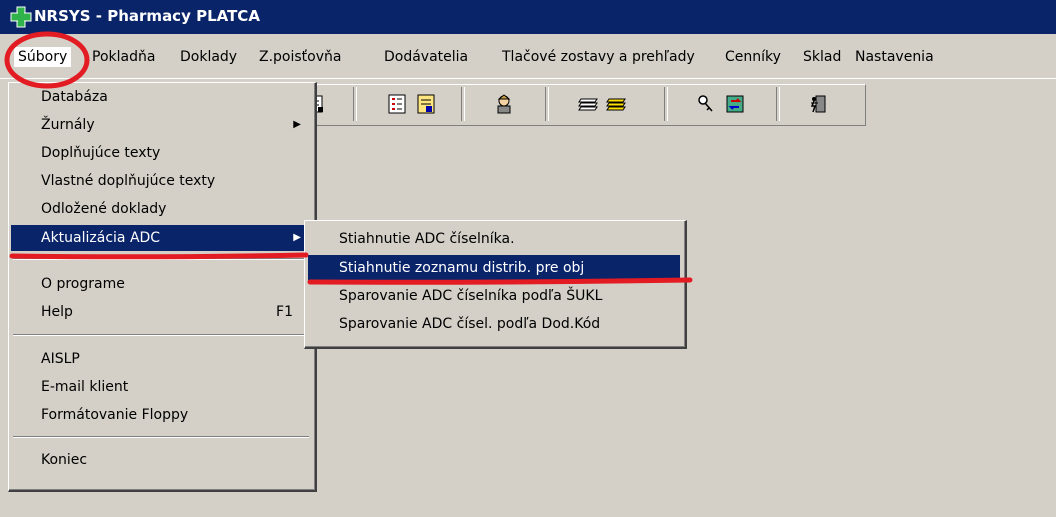 The height and width of the screenshot is (517, 1056). I want to click on exit-icon, so click(818, 104).